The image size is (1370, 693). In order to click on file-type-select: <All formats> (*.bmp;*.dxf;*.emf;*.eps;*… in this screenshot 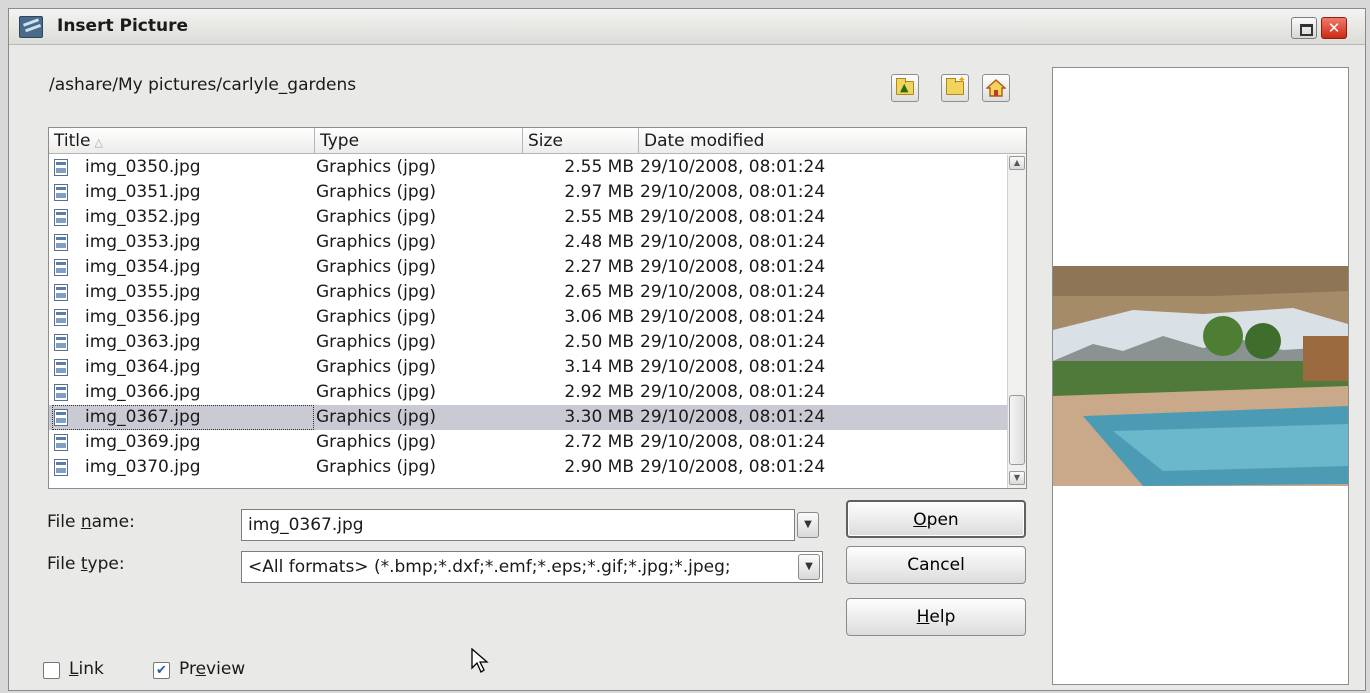, I will do `click(532, 567)`.